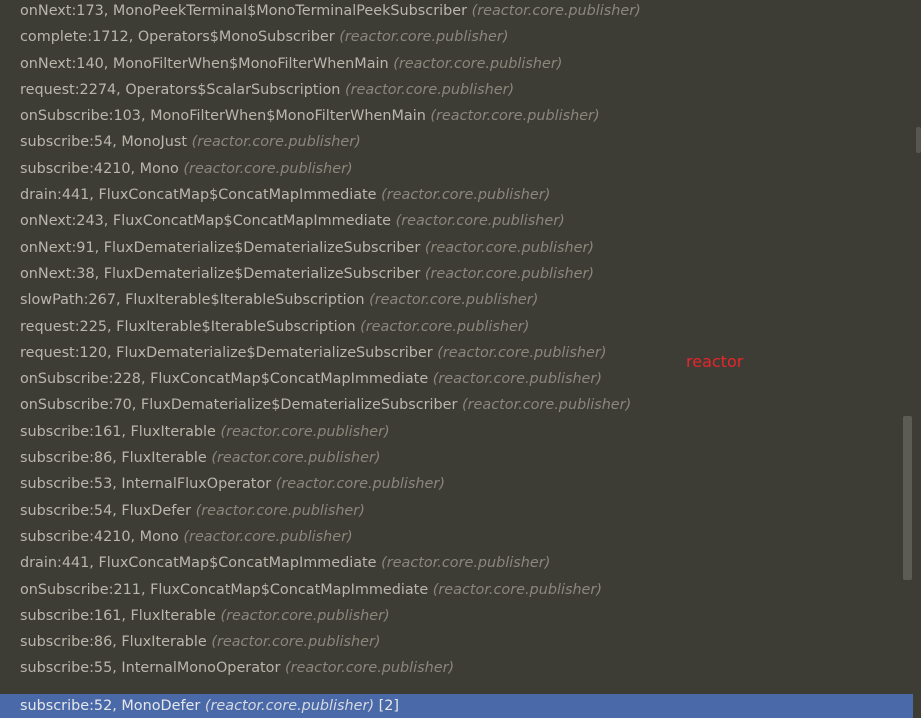  Describe the element at coordinates (389, 706) in the screenshot. I see `frame-count-badge: [2]` at that location.